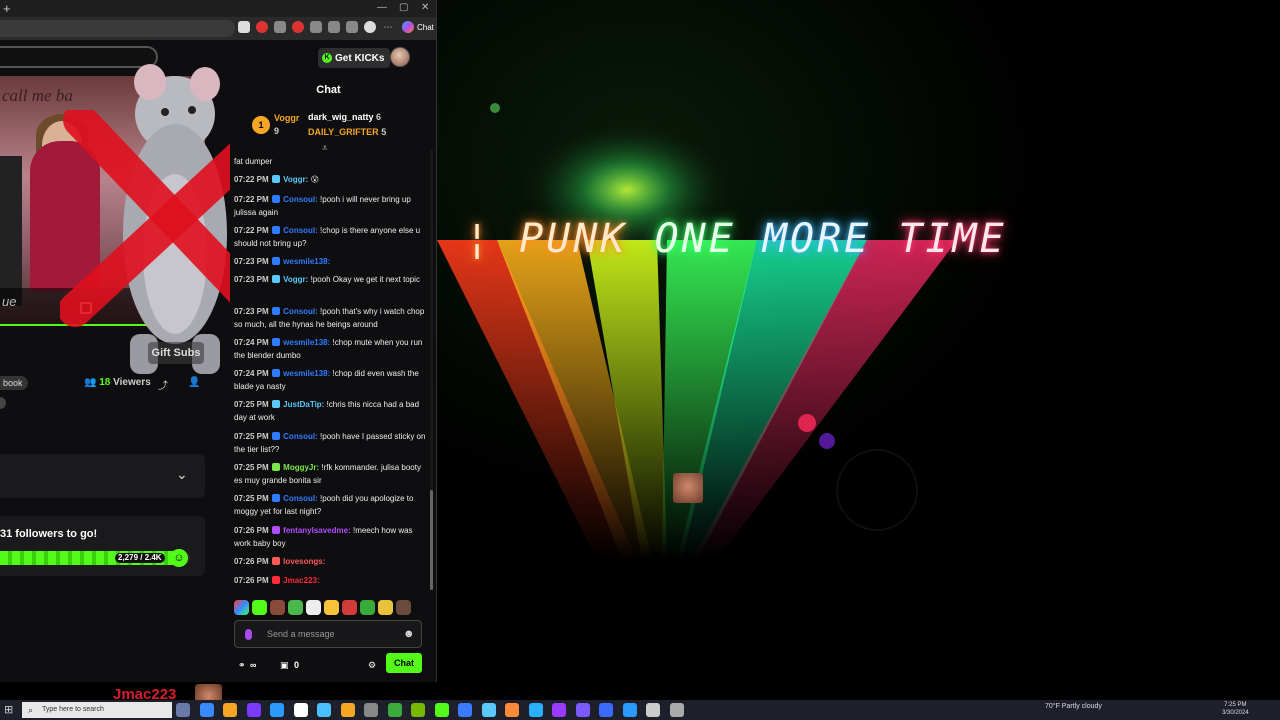  Describe the element at coordinates (86, 308) in the screenshot. I see `pip-icon` at that location.